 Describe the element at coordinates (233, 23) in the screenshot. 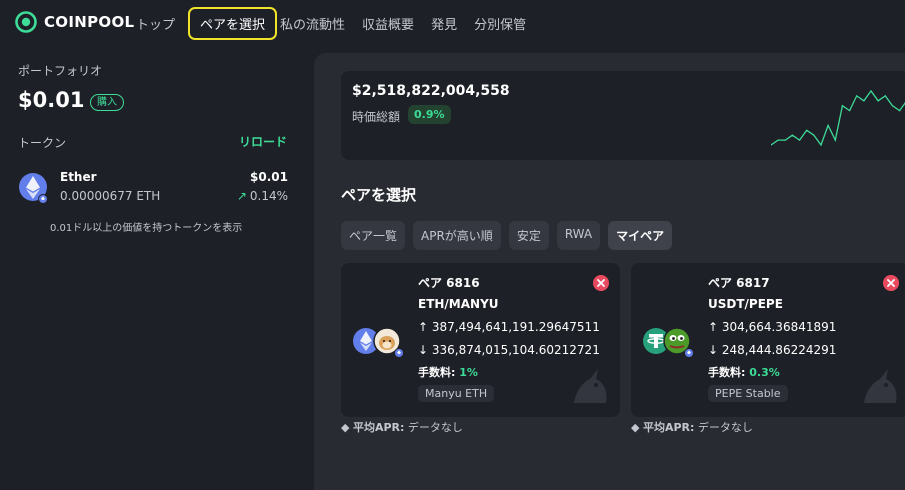

I see `nav-item-select-pair: ペアを選択` at that location.